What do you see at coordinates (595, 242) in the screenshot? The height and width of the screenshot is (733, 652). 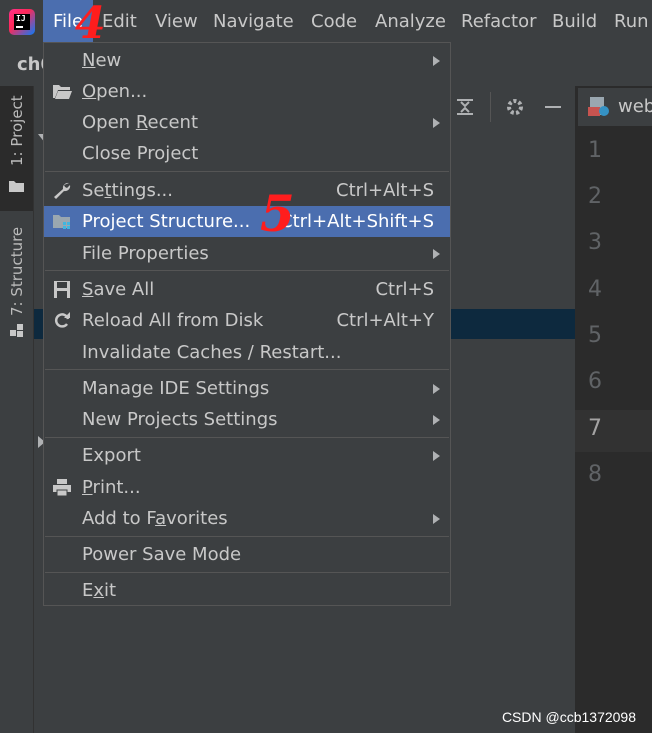 I see `line-number: 3` at bounding box center [595, 242].